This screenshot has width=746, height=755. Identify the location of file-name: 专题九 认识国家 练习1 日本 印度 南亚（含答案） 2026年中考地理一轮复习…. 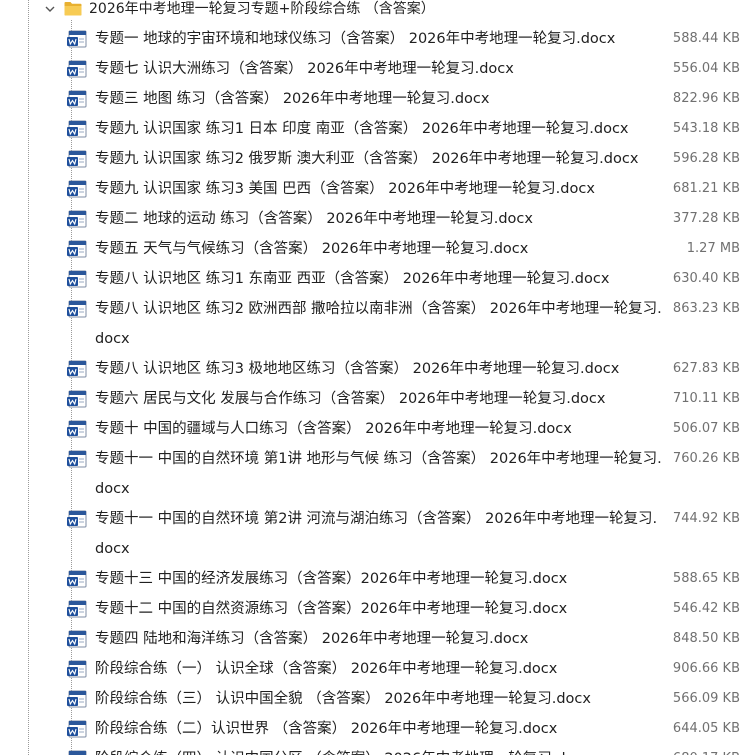
(362, 129).